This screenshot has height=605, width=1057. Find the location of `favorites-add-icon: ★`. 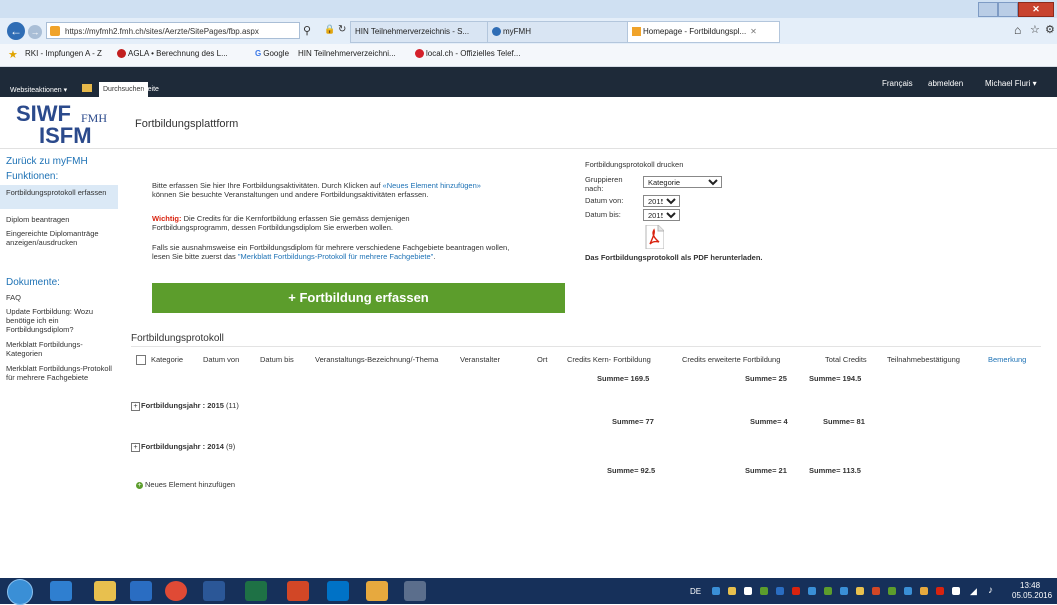

favorites-add-icon: ★ is located at coordinates (13, 54).